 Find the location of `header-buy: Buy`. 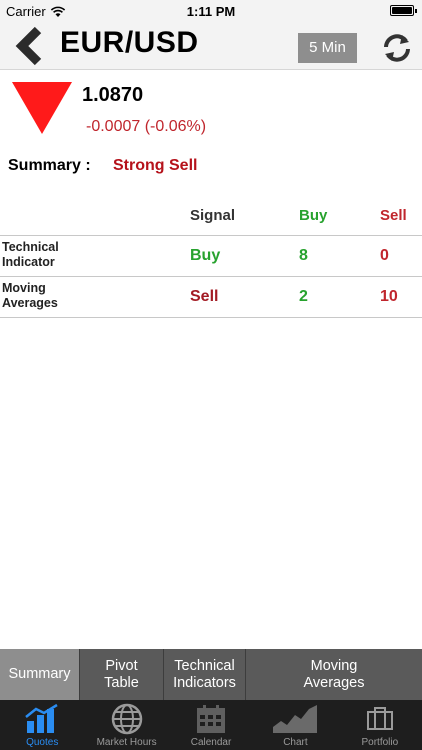

header-buy: Buy is located at coordinates (313, 215).